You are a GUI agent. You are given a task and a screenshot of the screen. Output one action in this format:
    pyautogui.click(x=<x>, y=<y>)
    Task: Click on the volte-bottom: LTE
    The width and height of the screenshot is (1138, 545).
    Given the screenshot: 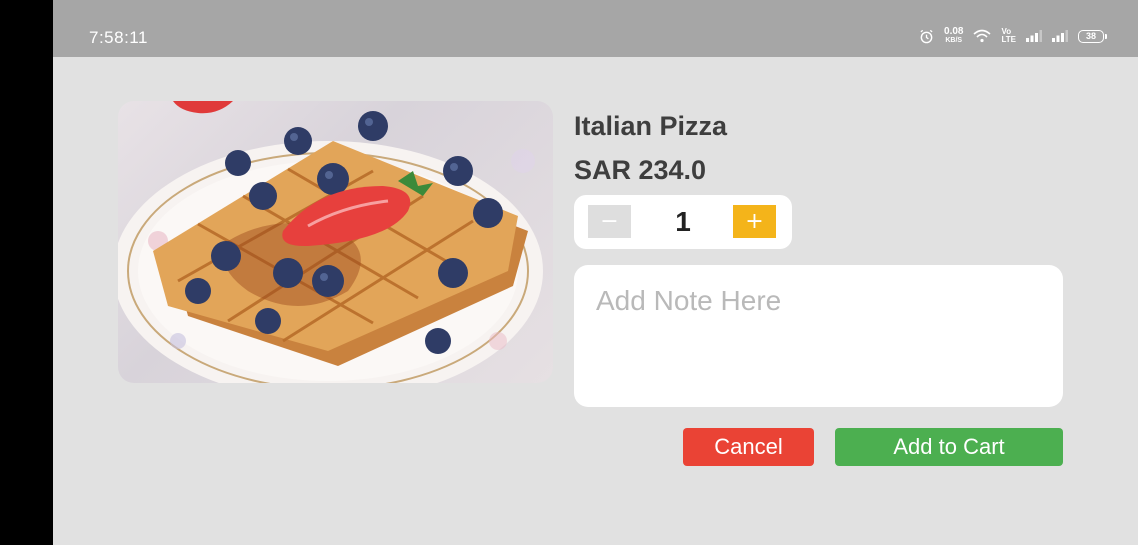 What is the action you would take?
    pyautogui.click(x=1008, y=39)
    